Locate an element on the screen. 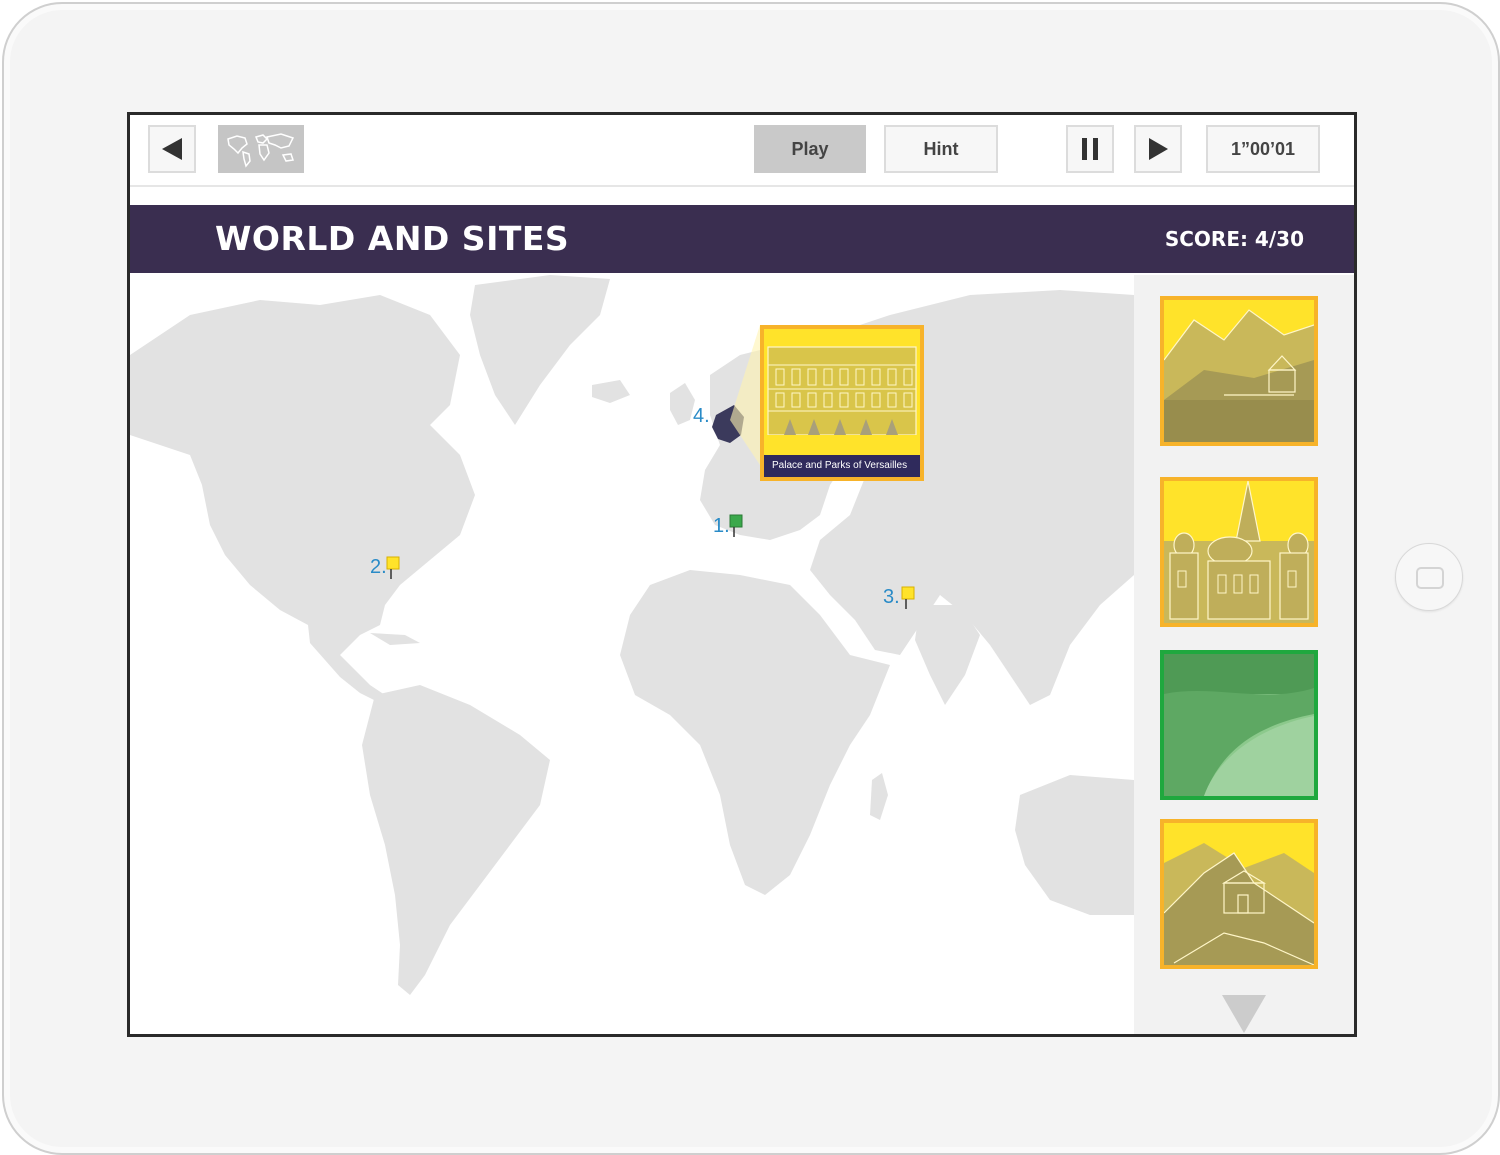 The width and height of the screenshot is (1500, 1155). play-icon is located at coordinates (1158, 149).